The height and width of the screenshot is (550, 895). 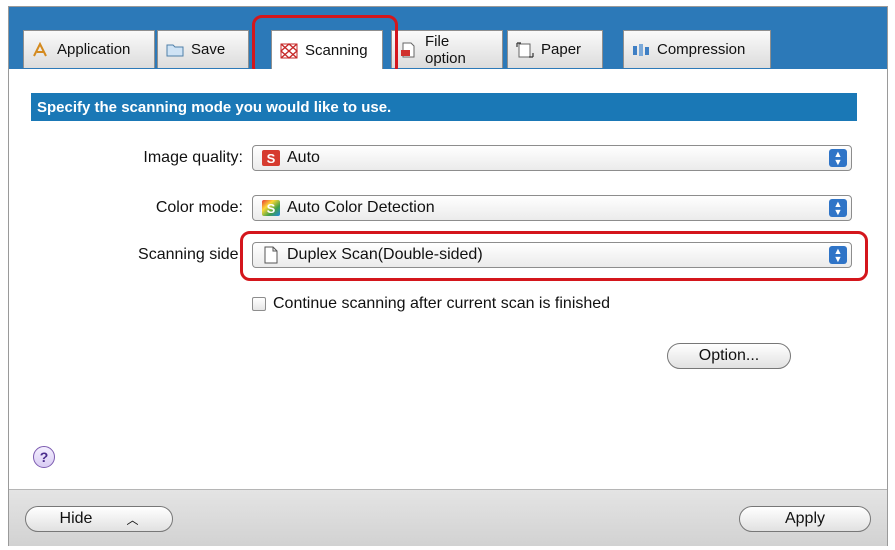 What do you see at coordinates (94, 49) in the screenshot?
I see `tab-application-label: Application` at bounding box center [94, 49].